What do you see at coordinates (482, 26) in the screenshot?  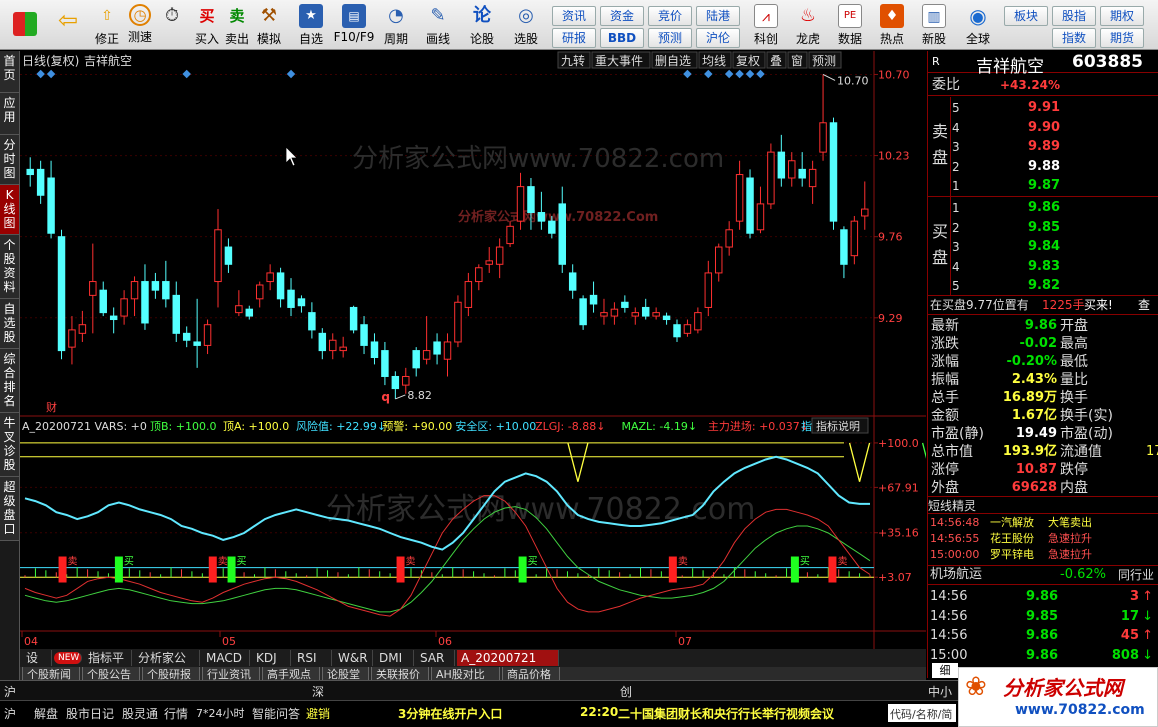 I see `discuss-button: 论 论股` at bounding box center [482, 26].